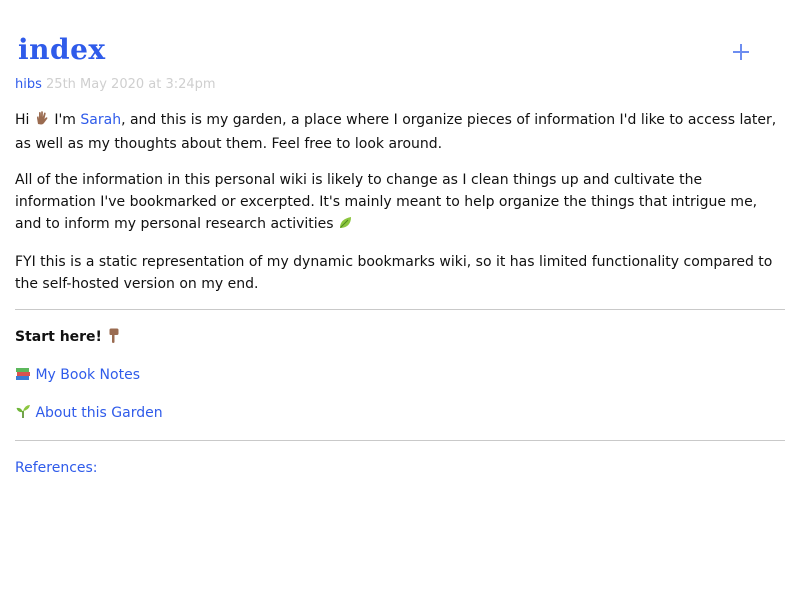 The height and width of the screenshot is (600, 800). Describe the element at coordinates (98, 413) in the screenshot. I see `about-garden-link: About this Garden` at that location.